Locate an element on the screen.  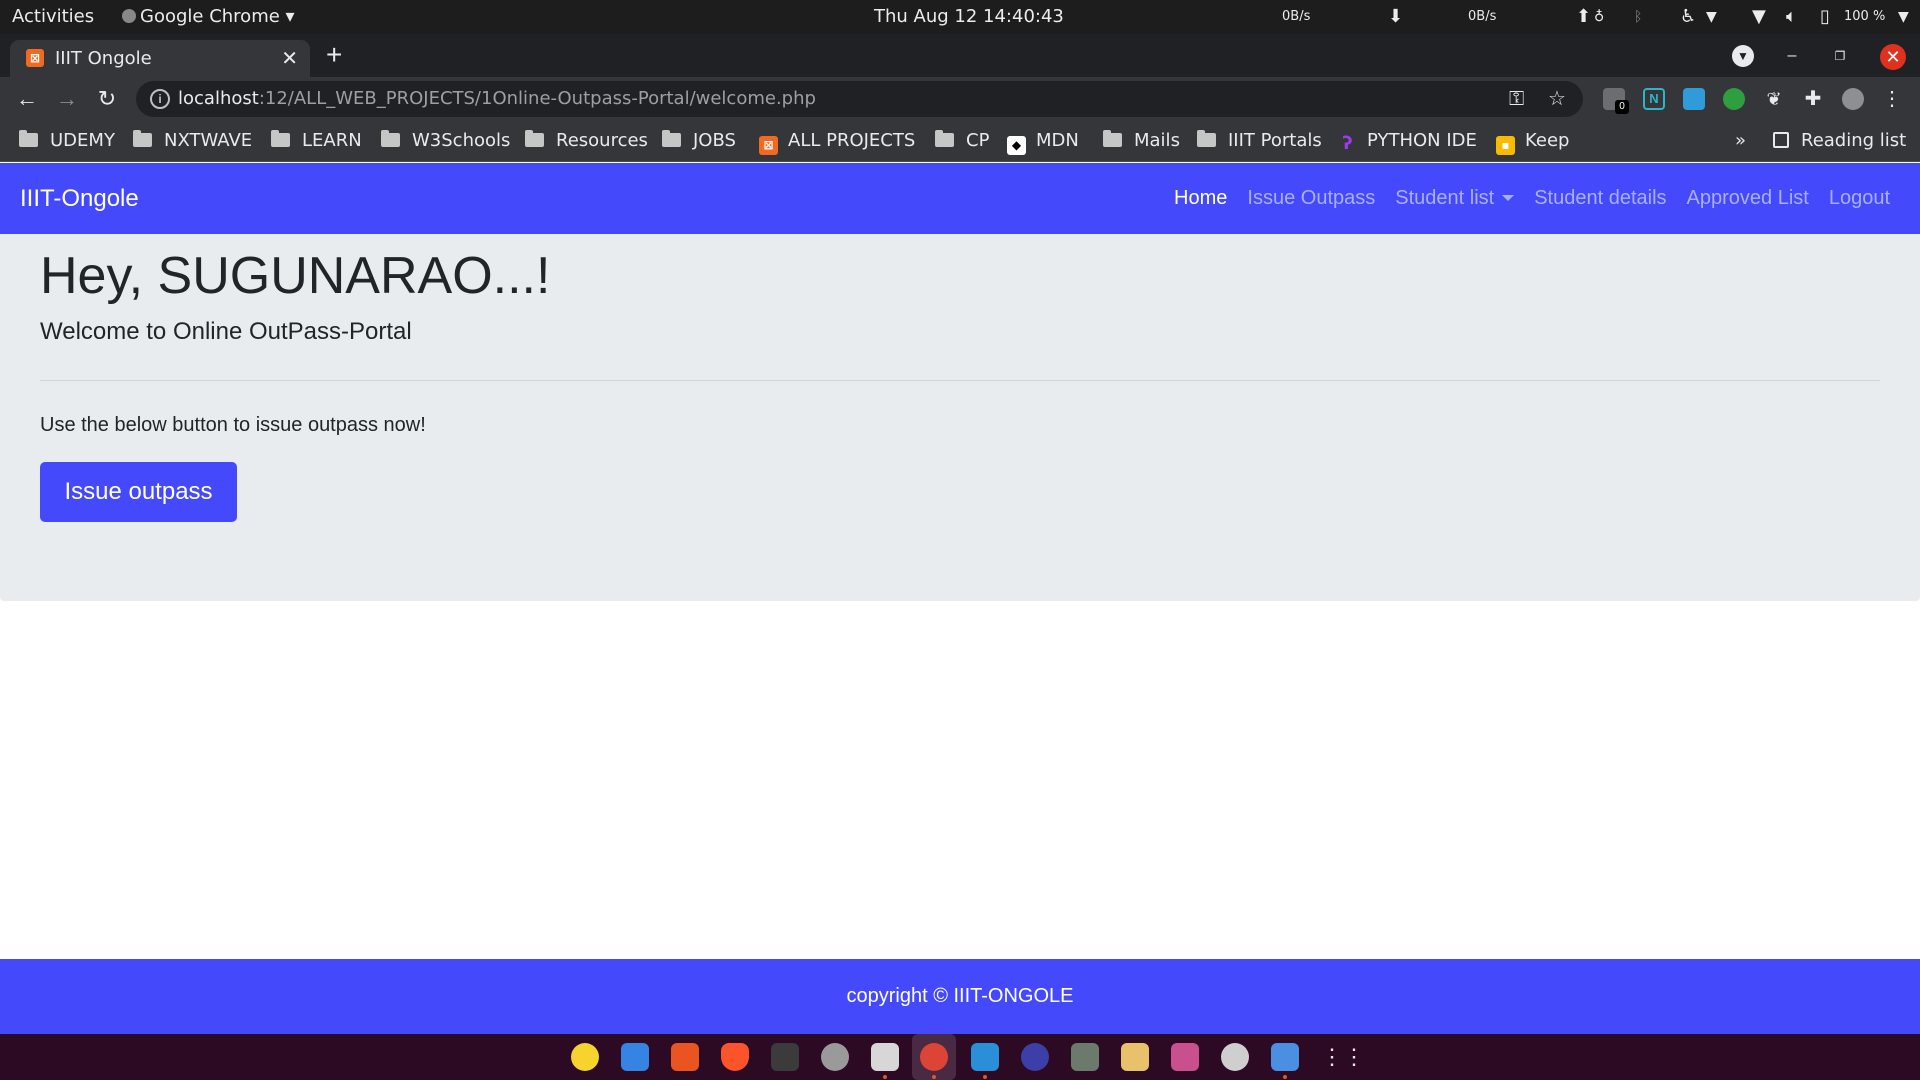
settings-gear-icon is located at coordinates (835, 1057).